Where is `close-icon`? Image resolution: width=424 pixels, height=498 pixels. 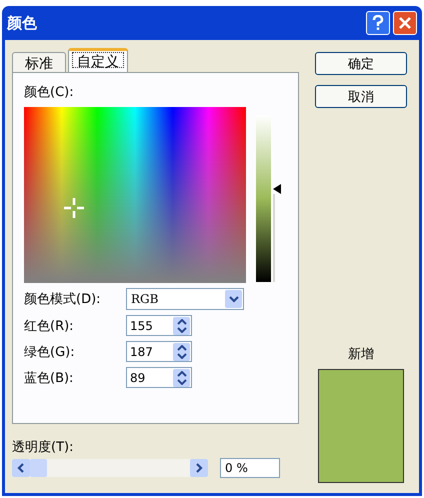 close-icon is located at coordinates (405, 23).